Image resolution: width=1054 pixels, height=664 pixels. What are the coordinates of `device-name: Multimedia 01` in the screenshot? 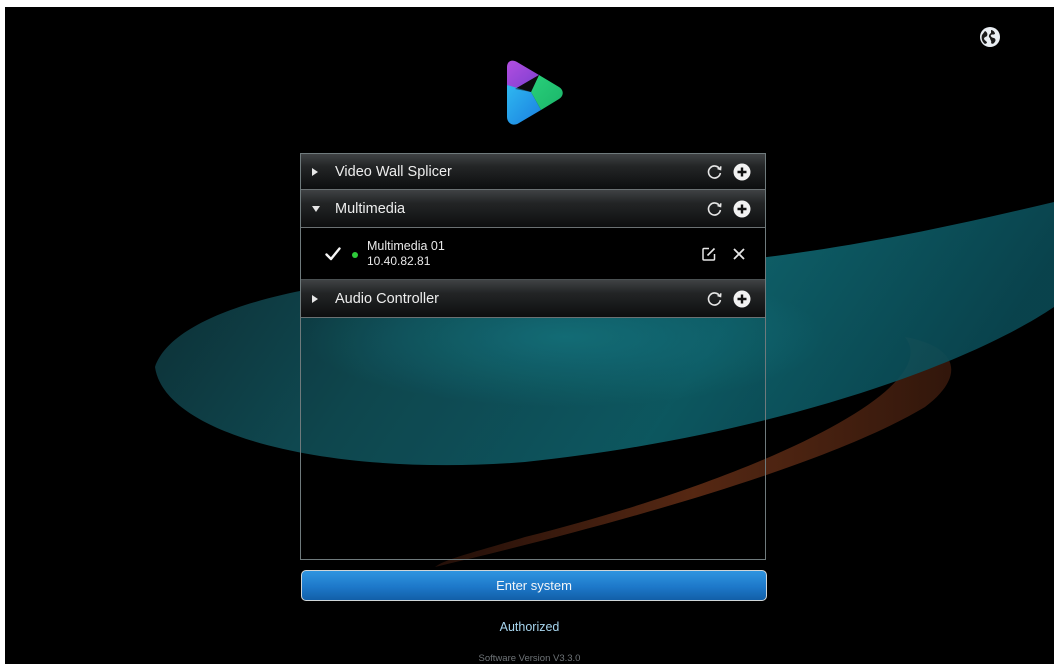 It's located at (406, 245).